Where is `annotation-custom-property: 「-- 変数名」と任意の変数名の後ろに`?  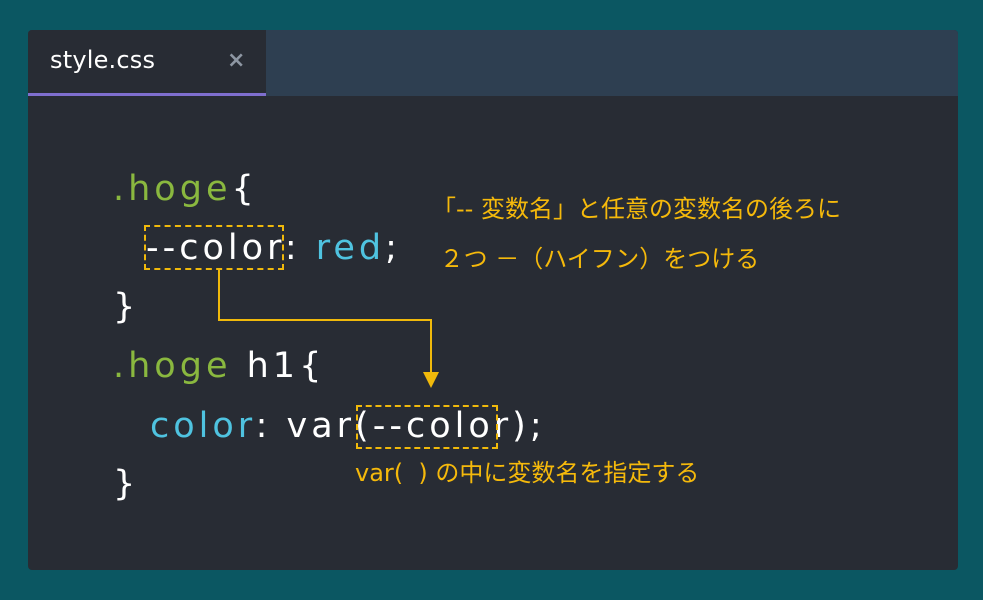
annotation-custom-property: 「-- 変数名」と任意の変数名の後ろに is located at coordinates (636, 209).